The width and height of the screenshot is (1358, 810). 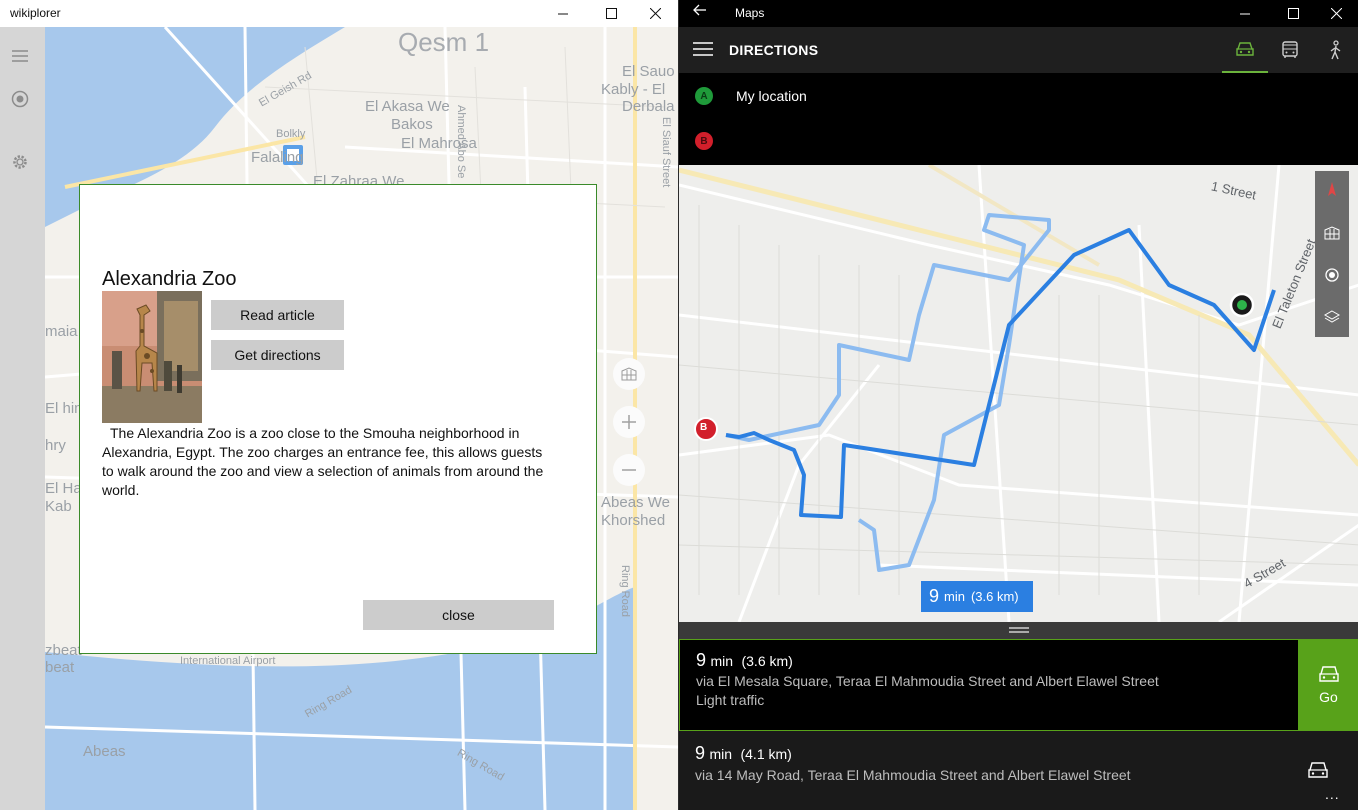 What do you see at coordinates (169, 279) in the screenshot?
I see `dialog-title: Alexandria Zoo` at bounding box center [169, 279].